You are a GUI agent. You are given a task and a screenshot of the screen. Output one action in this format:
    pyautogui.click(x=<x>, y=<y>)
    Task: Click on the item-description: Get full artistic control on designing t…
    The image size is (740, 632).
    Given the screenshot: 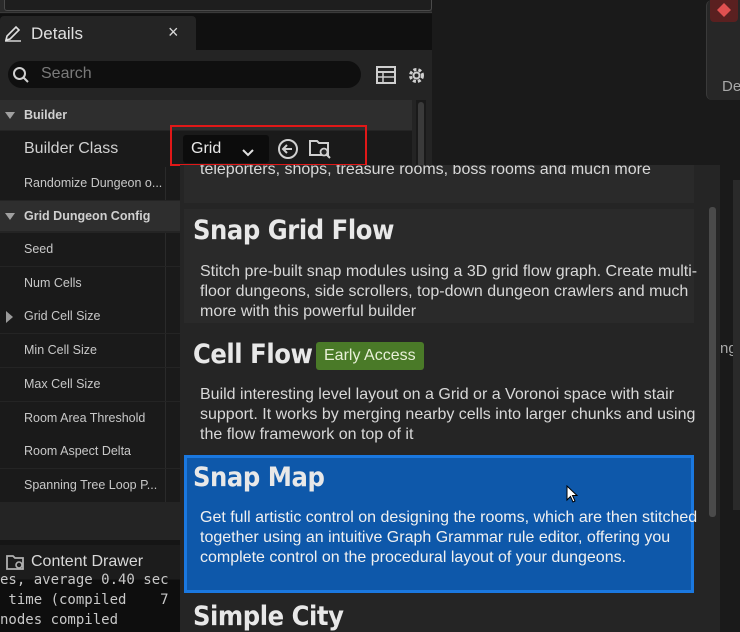 What is the action you would take?
    pyautogui.click(x=449, y=537)
    